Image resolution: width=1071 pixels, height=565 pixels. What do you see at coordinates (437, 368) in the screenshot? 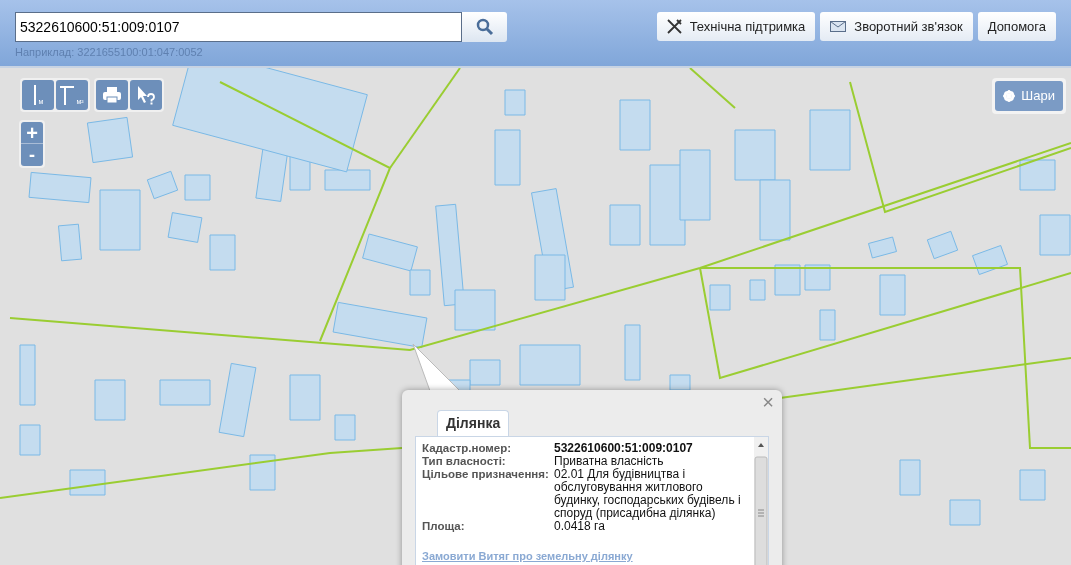
I see `popup-pointer` at bounding box center [437, 368].